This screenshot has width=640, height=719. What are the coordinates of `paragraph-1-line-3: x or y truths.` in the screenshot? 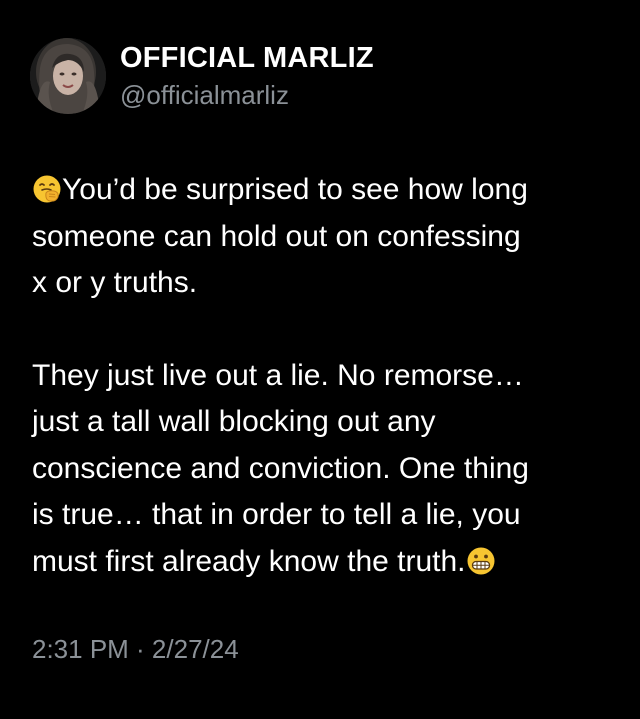 It's located at (115, 282).